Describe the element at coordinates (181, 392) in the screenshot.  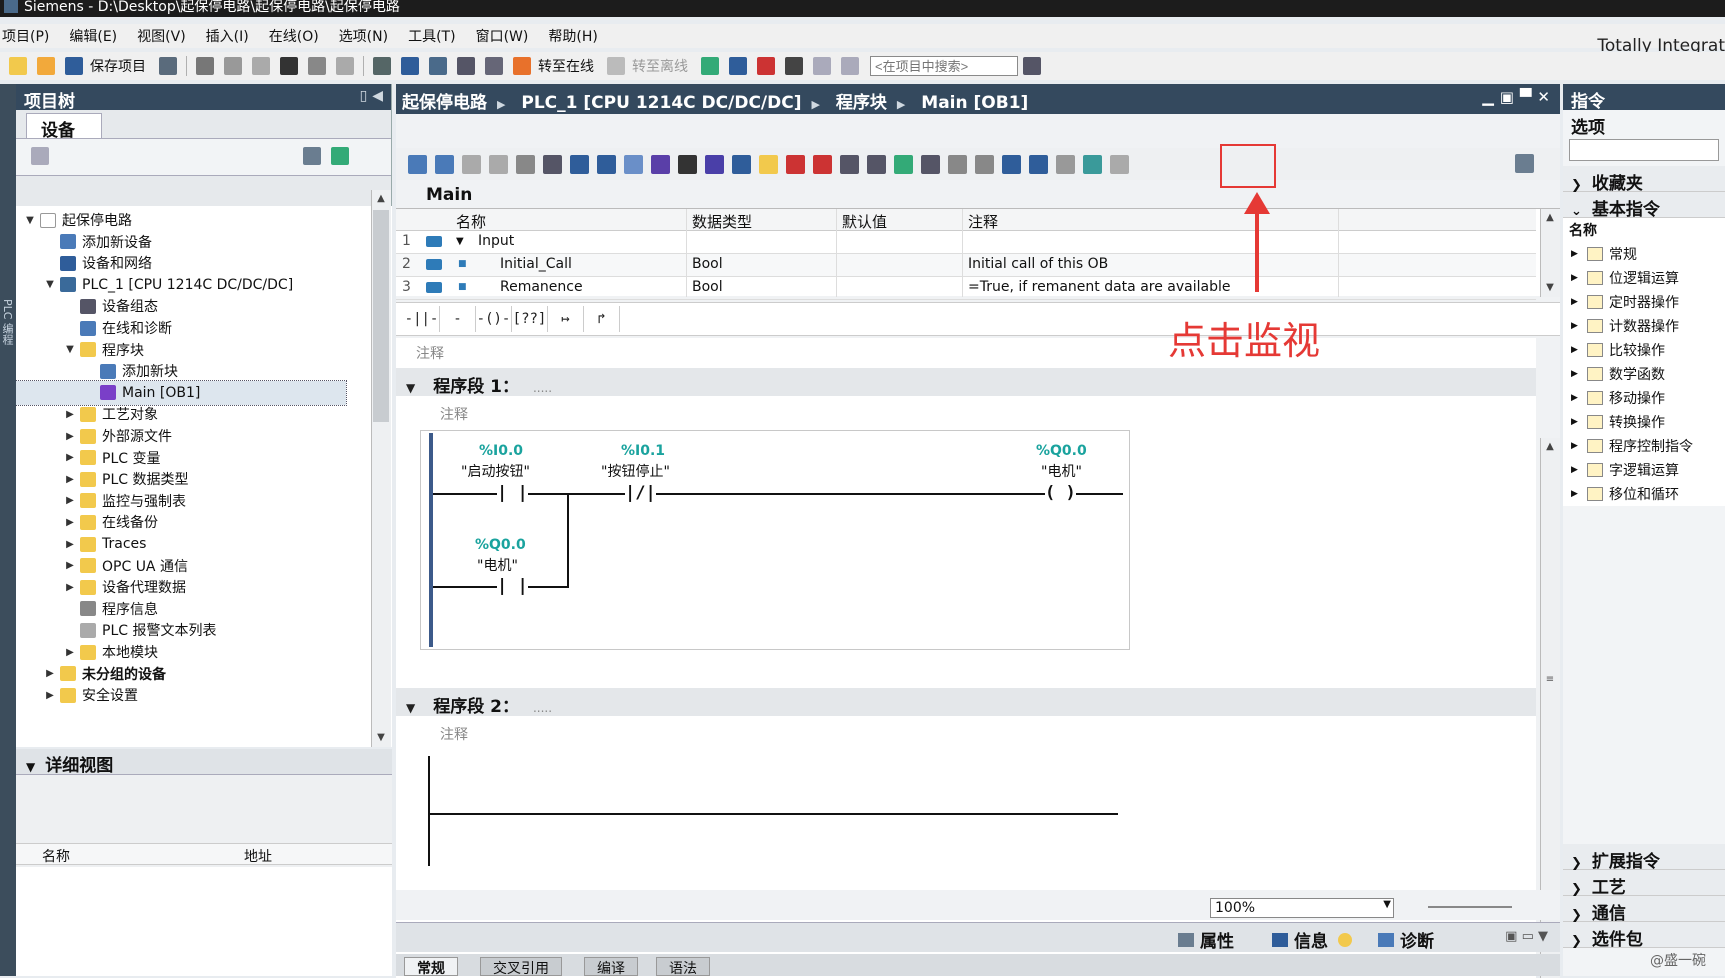
I see `tree-item: Main [OB1]` at that location.